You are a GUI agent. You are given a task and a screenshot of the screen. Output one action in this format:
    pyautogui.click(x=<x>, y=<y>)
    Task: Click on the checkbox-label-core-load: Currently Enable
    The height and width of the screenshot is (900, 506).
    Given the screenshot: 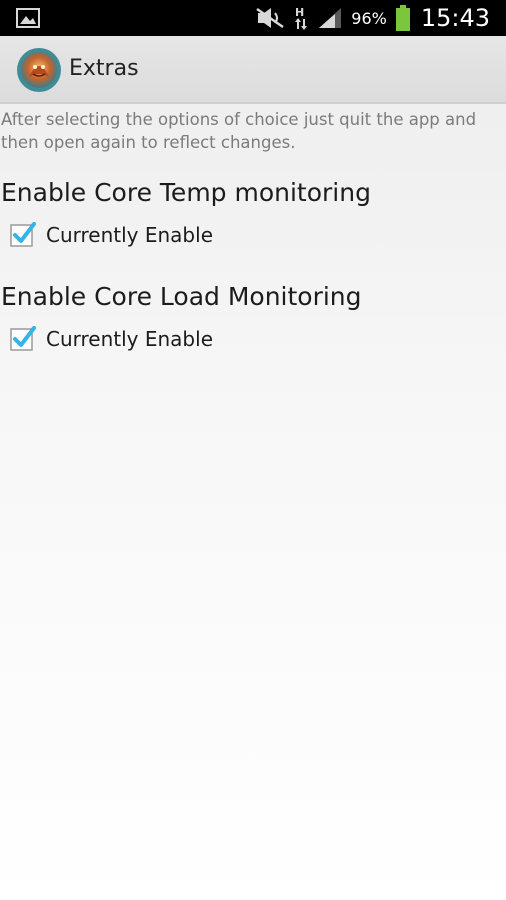 What is the action you would take?
    pyautogui.click(x=129, y=339)
    